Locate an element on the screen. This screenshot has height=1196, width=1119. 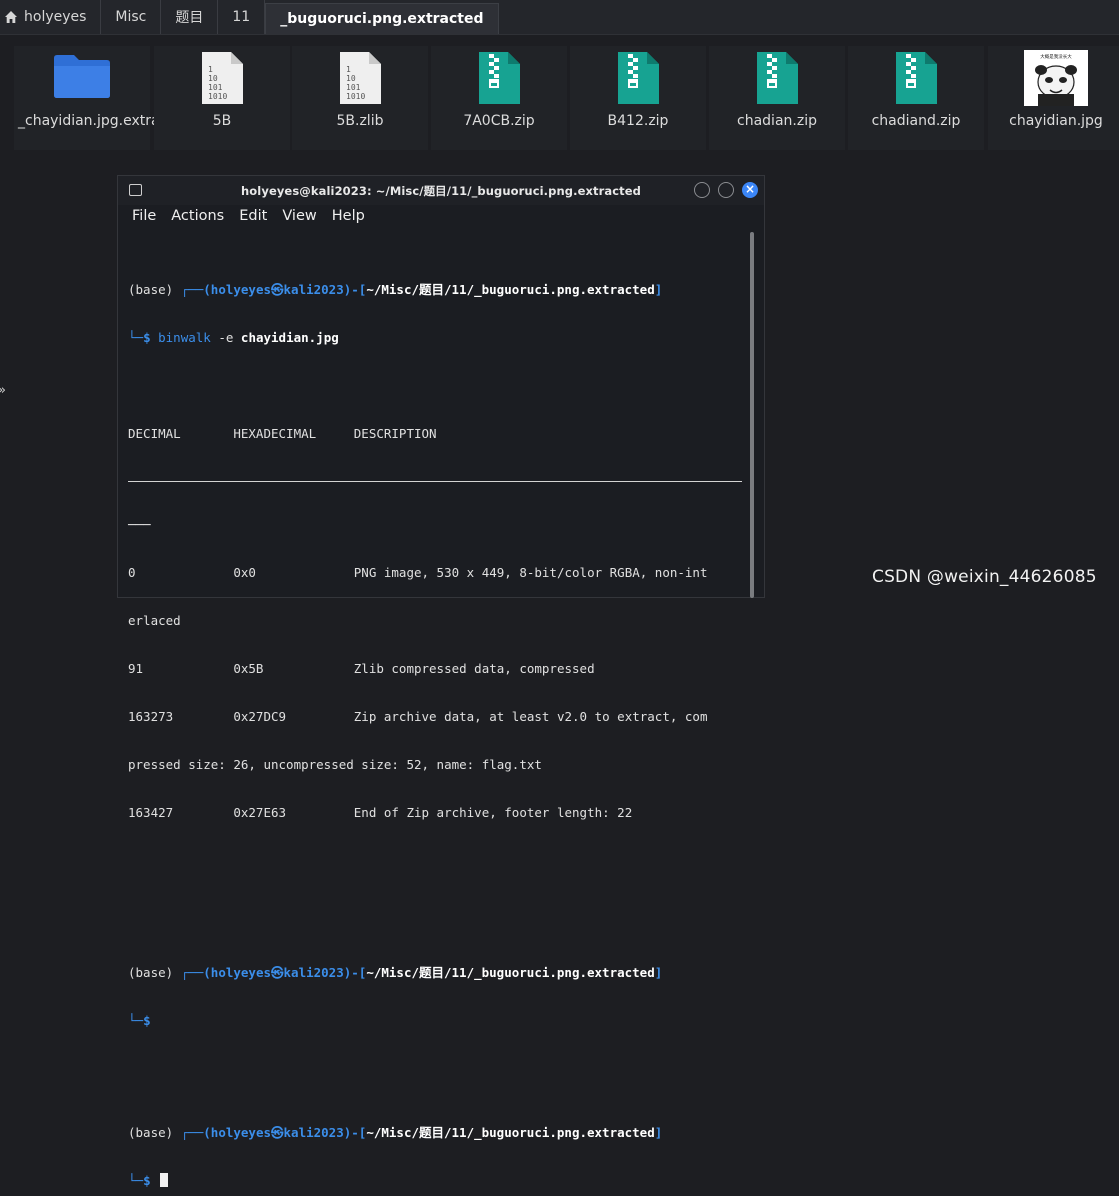
breadcrumb-label: 11 is located at coordinates (241, 17).